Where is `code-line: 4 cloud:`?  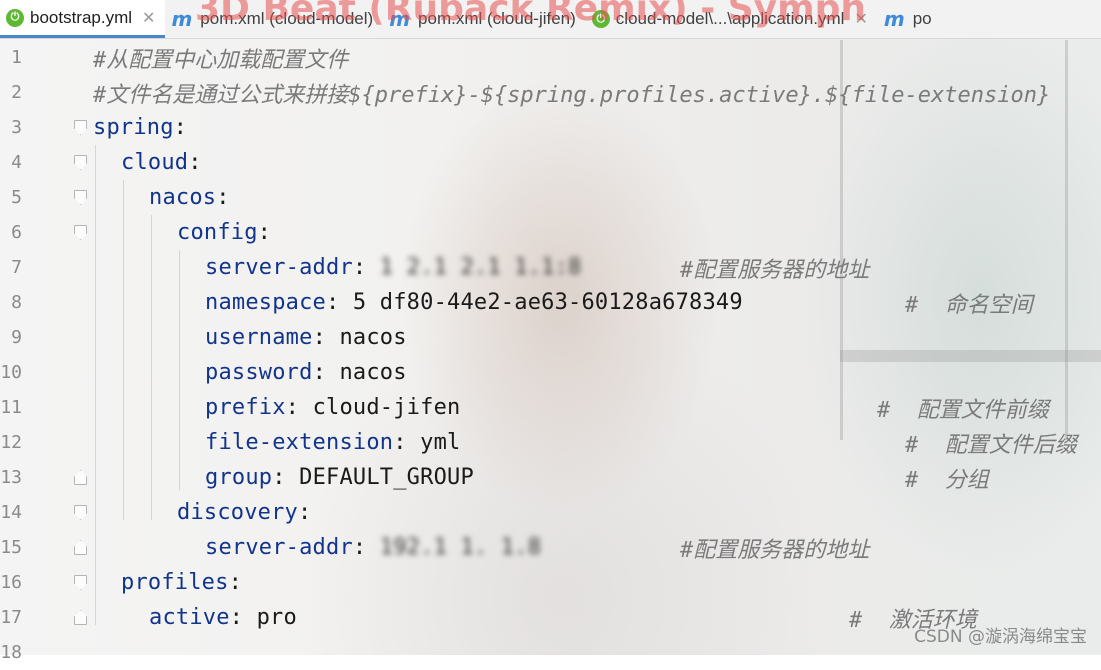 code-line: 4 cloud: is located at coordinates (550, 162).